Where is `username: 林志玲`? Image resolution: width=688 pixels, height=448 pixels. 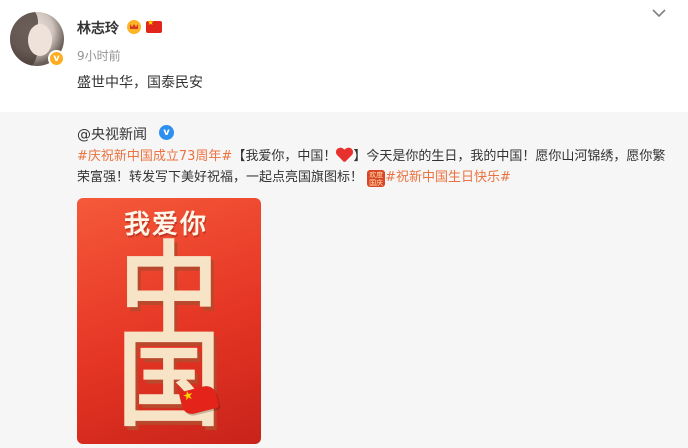 username: 林志玲 is located at coordinates (98, 28).